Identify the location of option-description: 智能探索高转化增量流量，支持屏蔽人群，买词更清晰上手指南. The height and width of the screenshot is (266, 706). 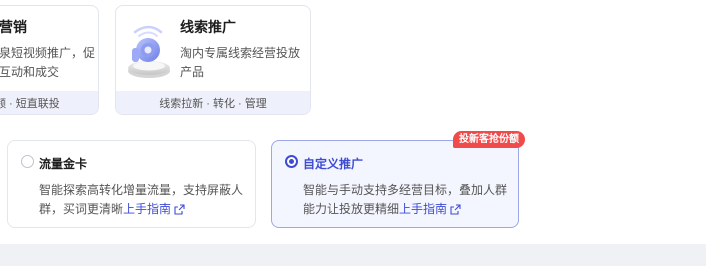
(141, 199).